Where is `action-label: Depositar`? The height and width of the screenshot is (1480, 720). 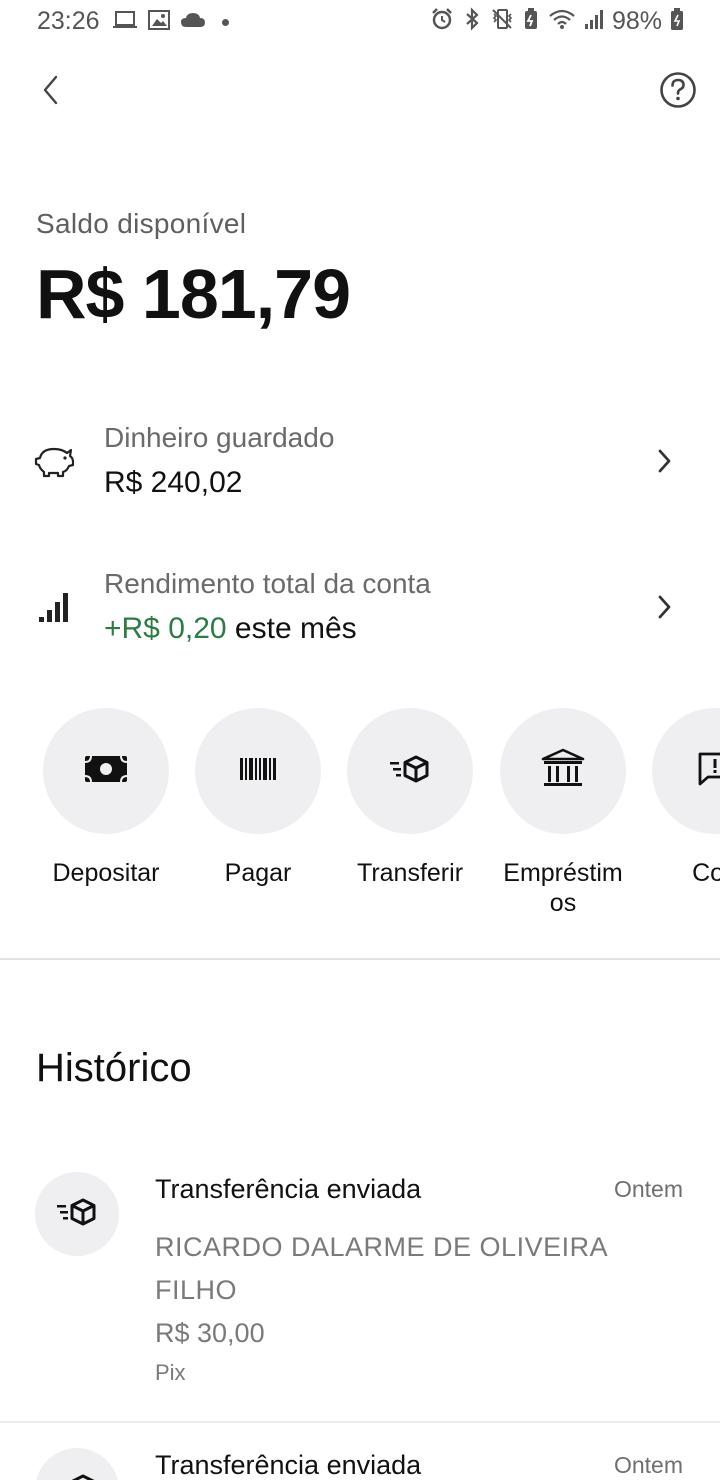 action-label: Depositar is located at coordinates (106, 873).